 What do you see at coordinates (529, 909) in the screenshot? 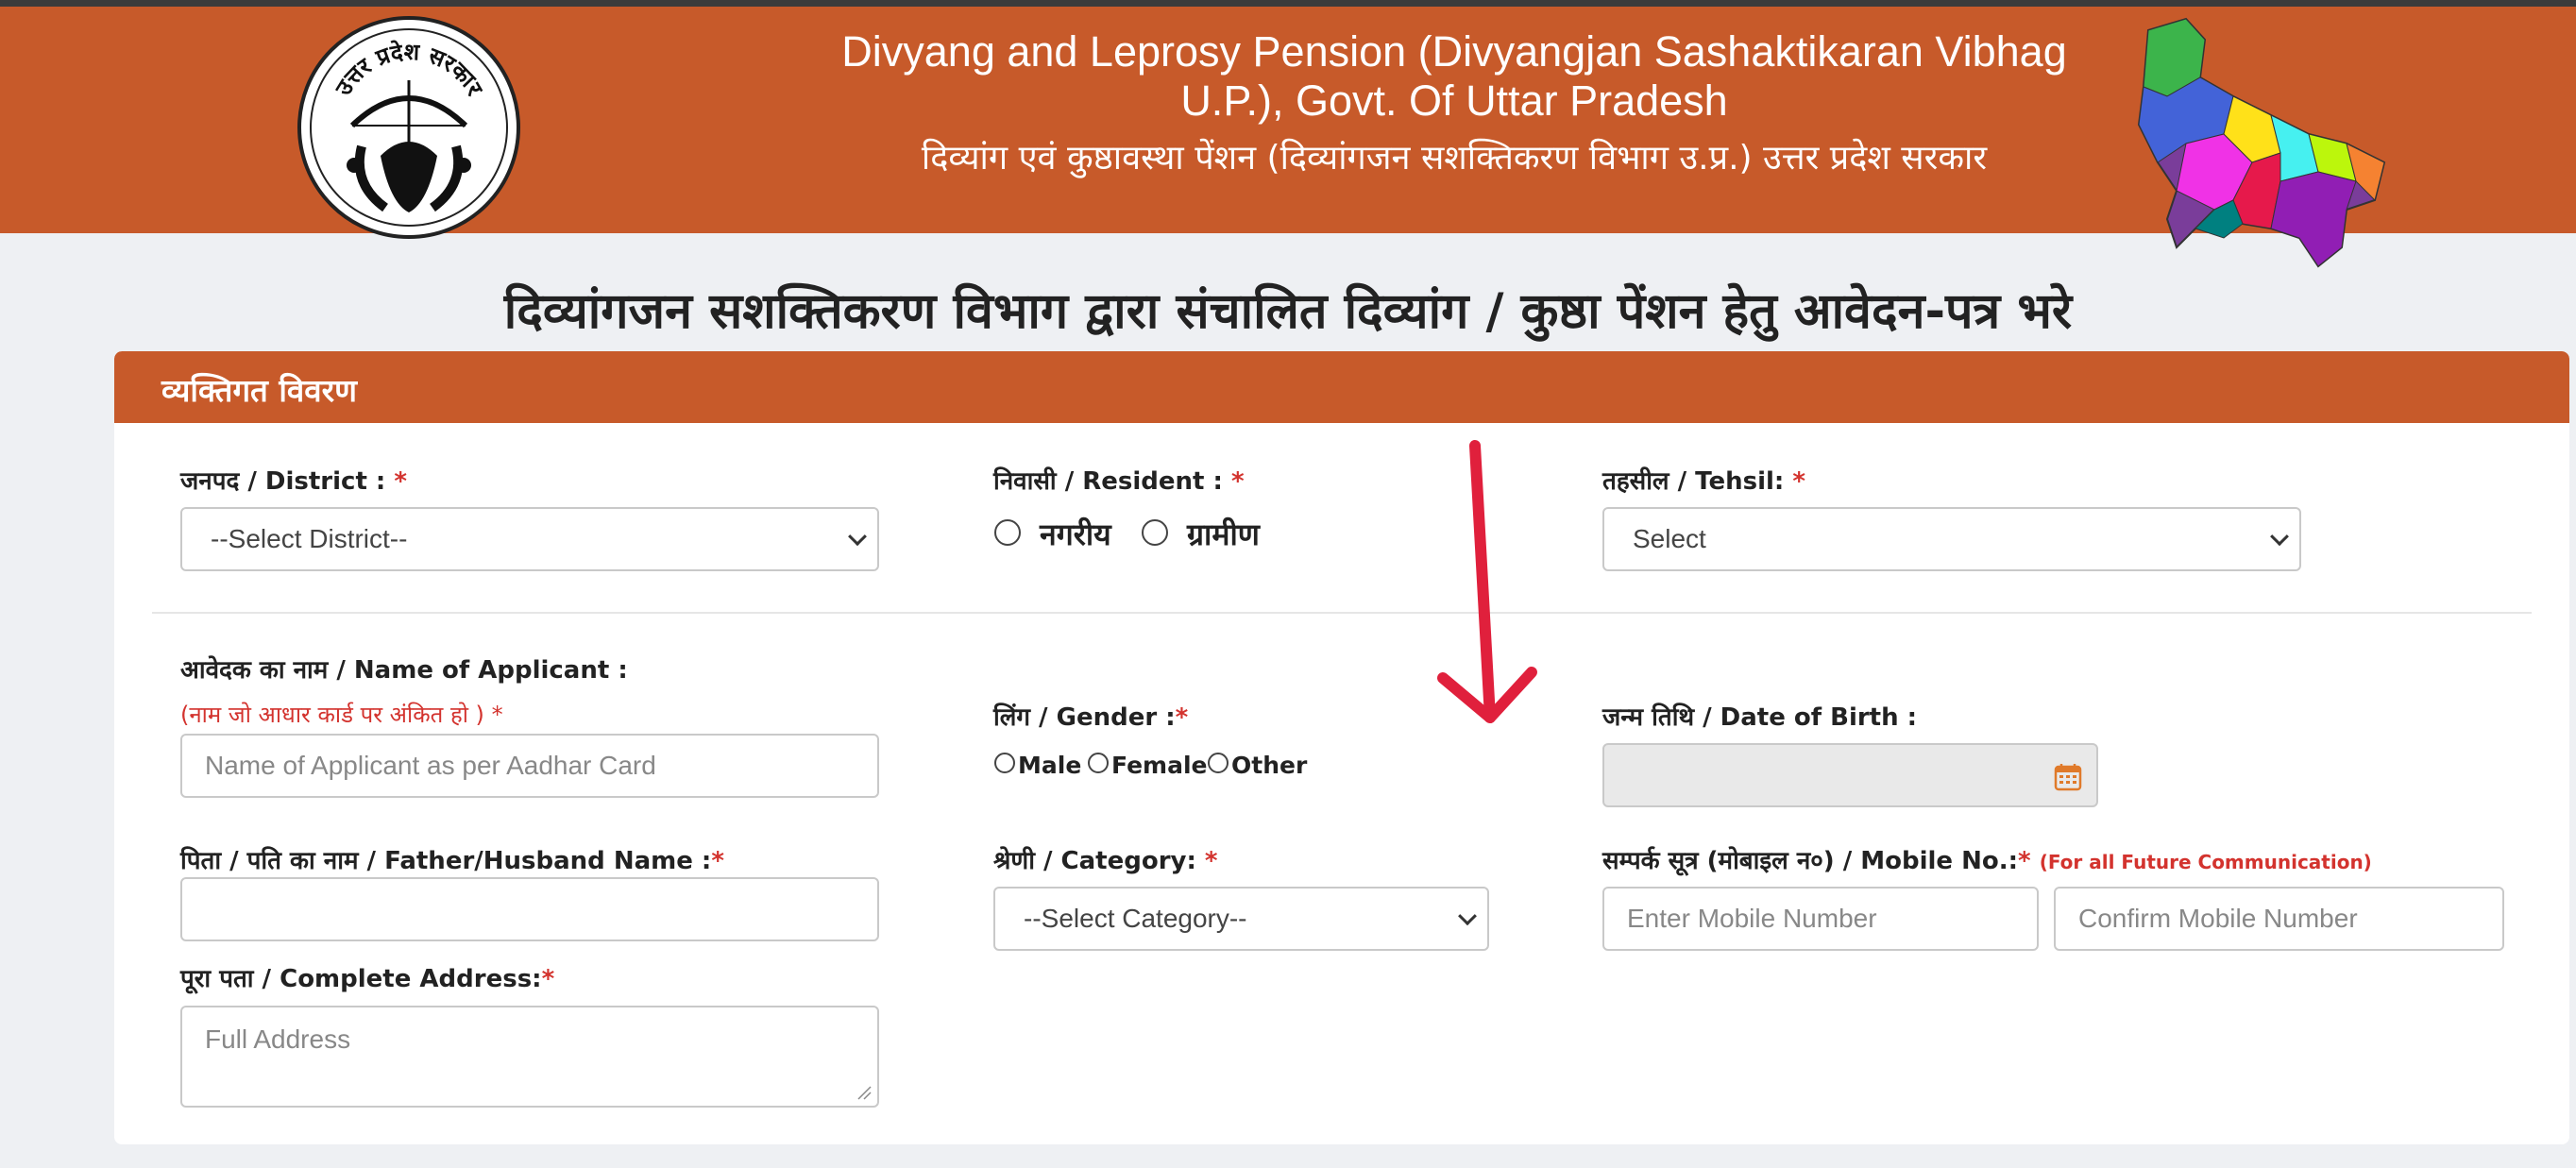
I see `father-name-input` at bounding box center [529, 909].